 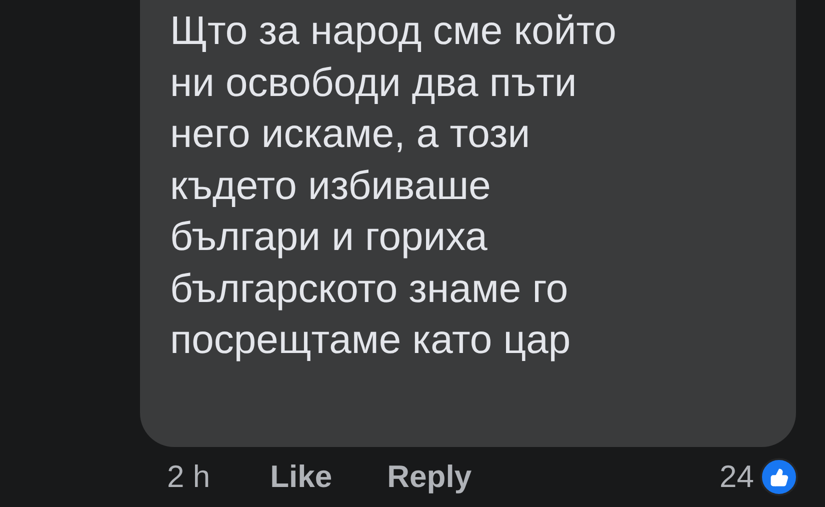 What do you see at coordinates (429, 477) in the screenshot?
I see `reply-link: Reply` at bounding box center [429, 477].